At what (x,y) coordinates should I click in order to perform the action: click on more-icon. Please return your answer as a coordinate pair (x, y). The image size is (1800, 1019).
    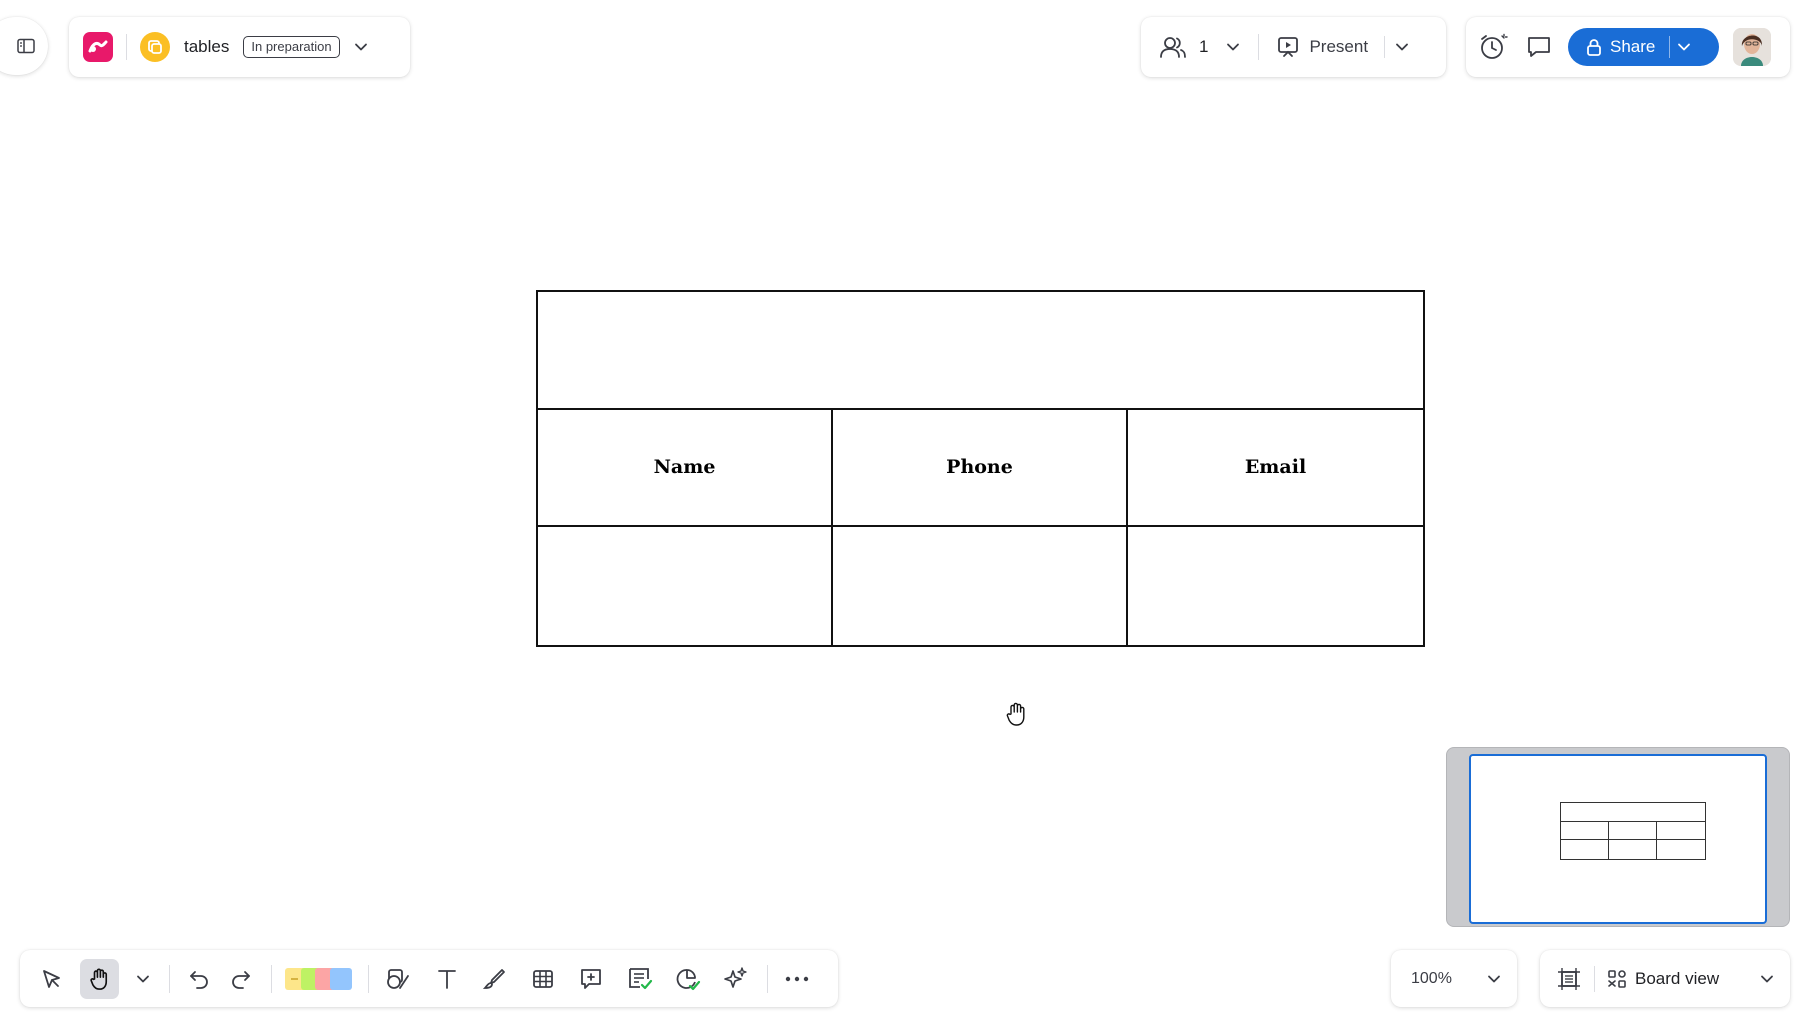
    Looking at the image, I should click on (797, 979).